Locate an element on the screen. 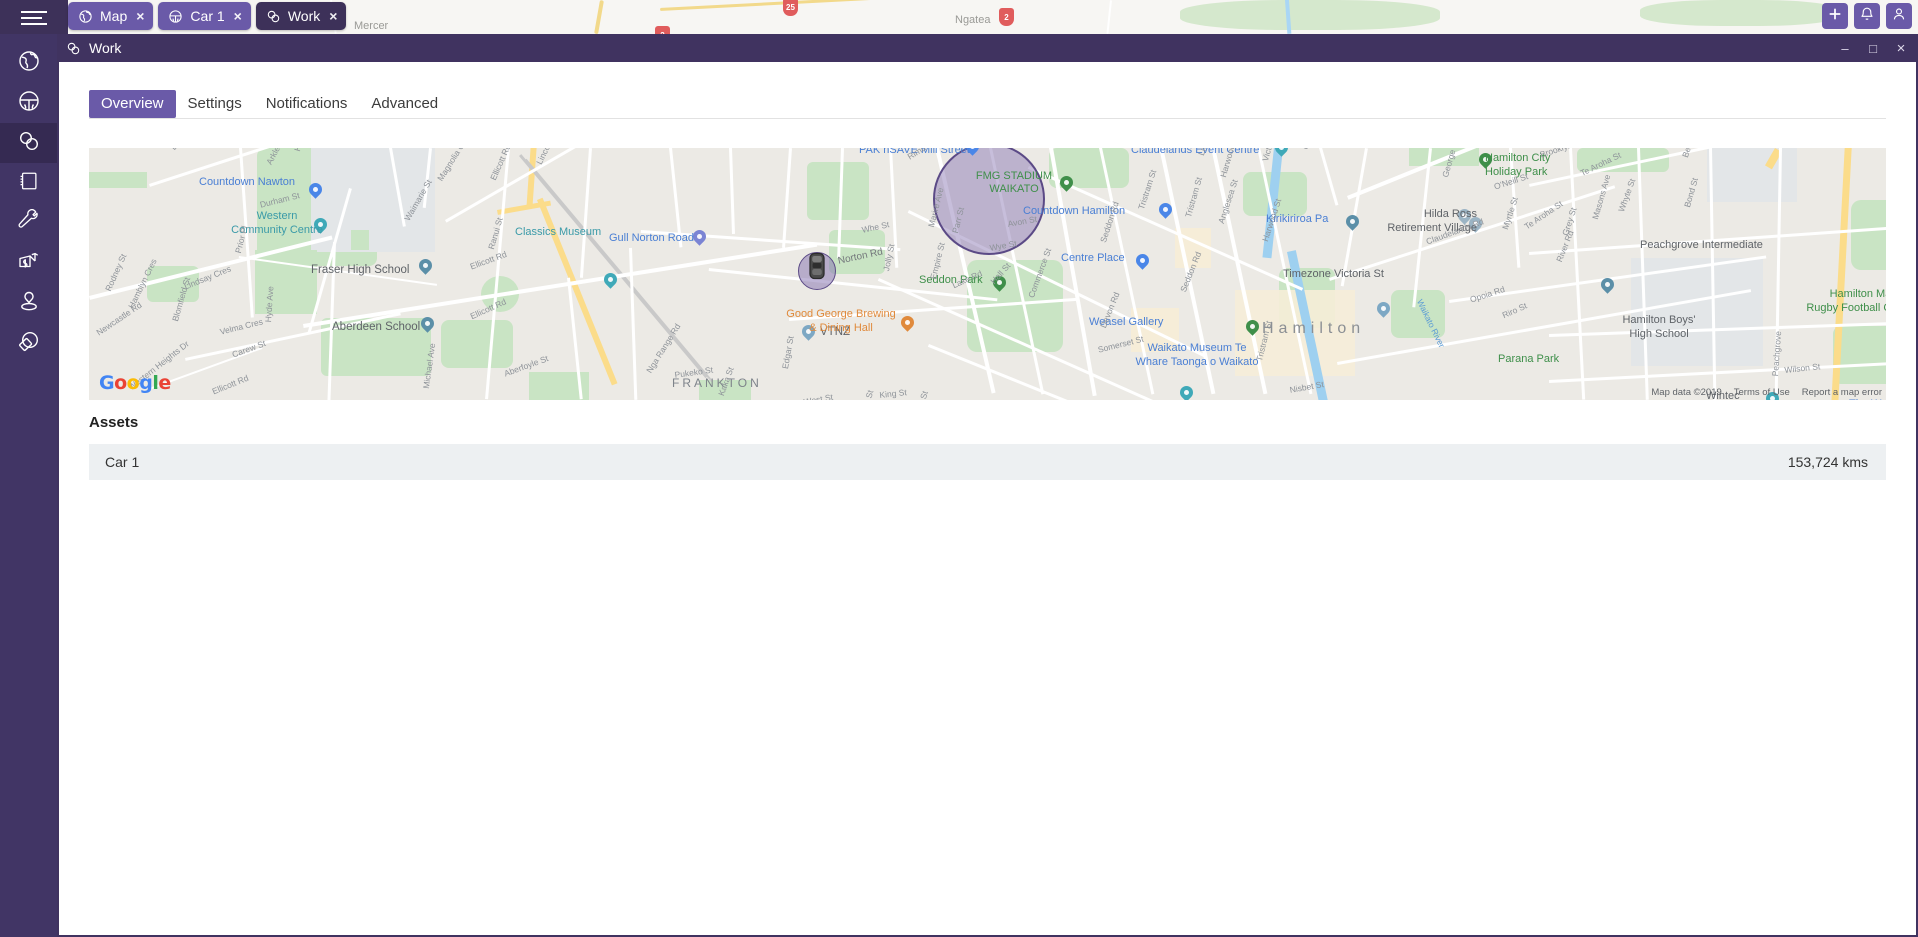 The height and width of the screenshot is (937, 1918). geofence-circle-kirikiriroa is located at coordinates (989, 201).